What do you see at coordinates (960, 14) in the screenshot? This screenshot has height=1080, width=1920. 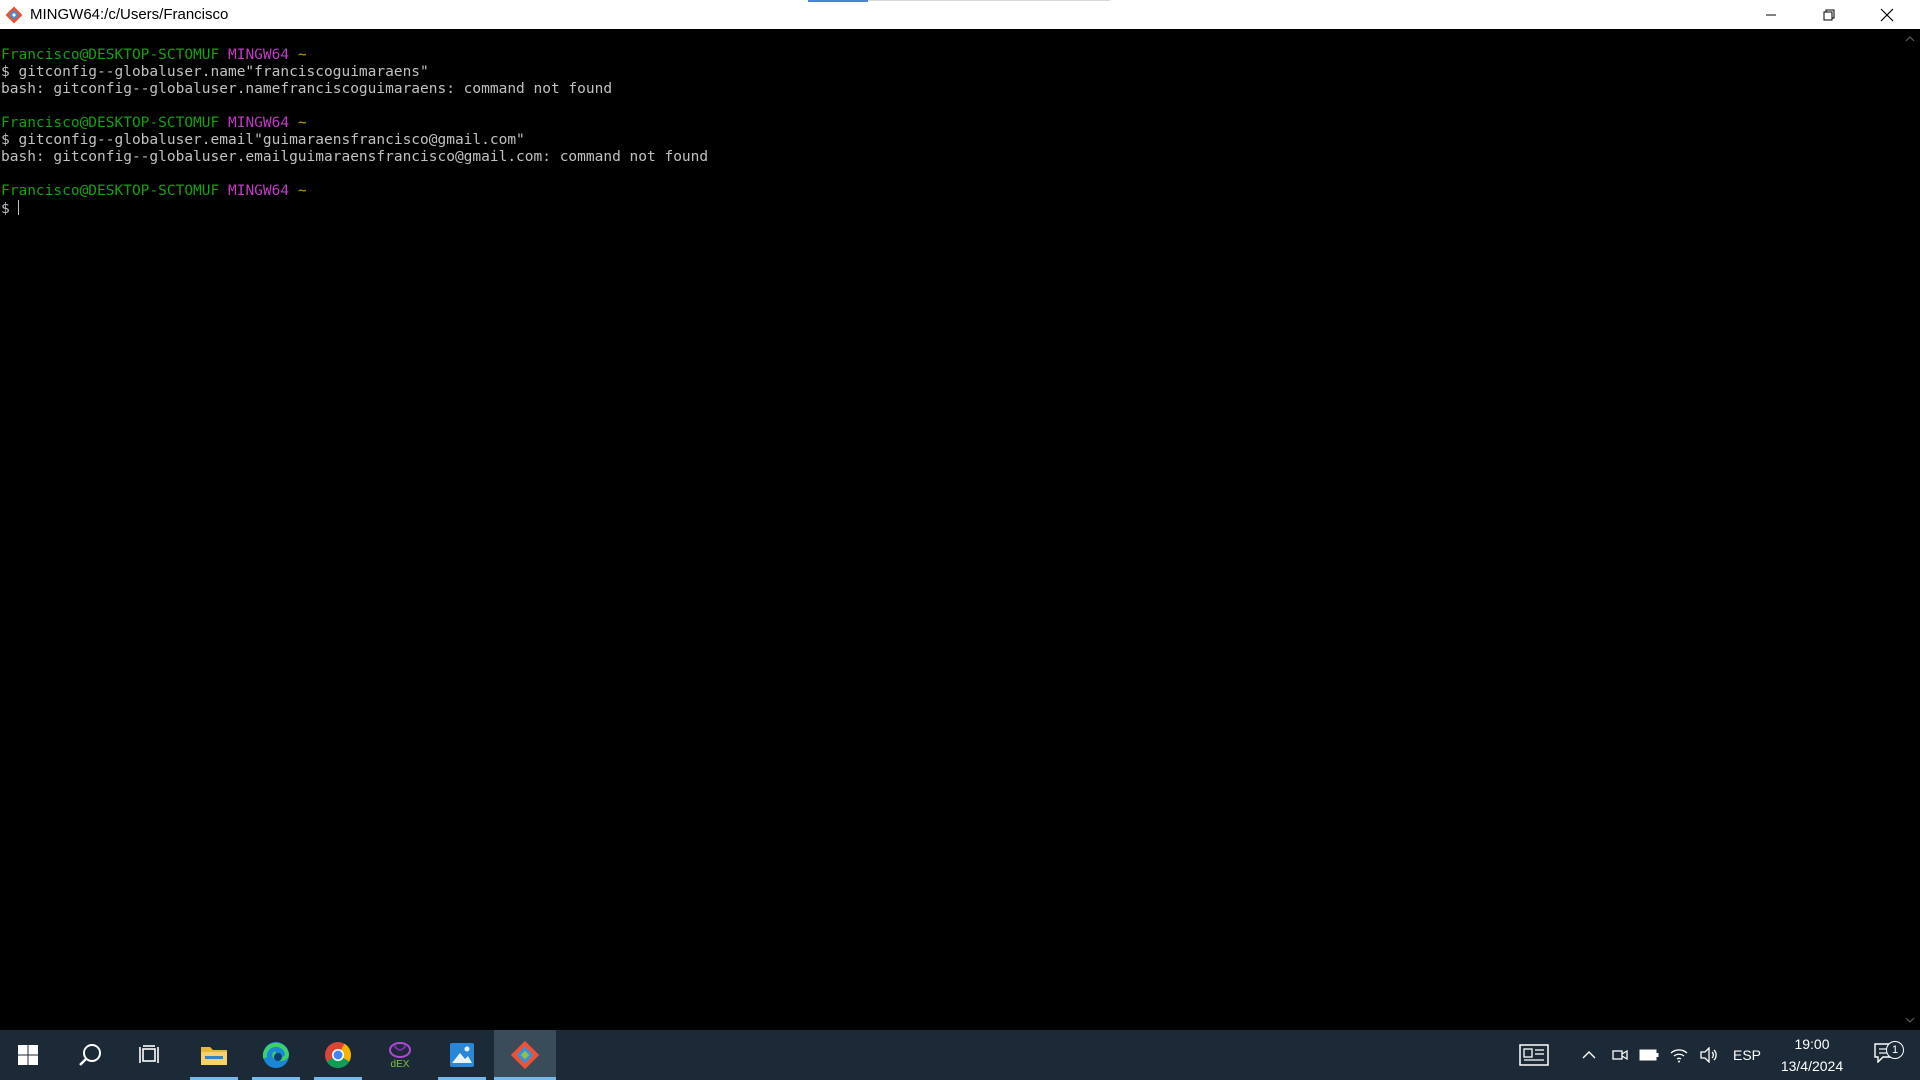 I see `title-bar: MINGW64:/c/Users/Francisco` at bounding box center [960, 14].